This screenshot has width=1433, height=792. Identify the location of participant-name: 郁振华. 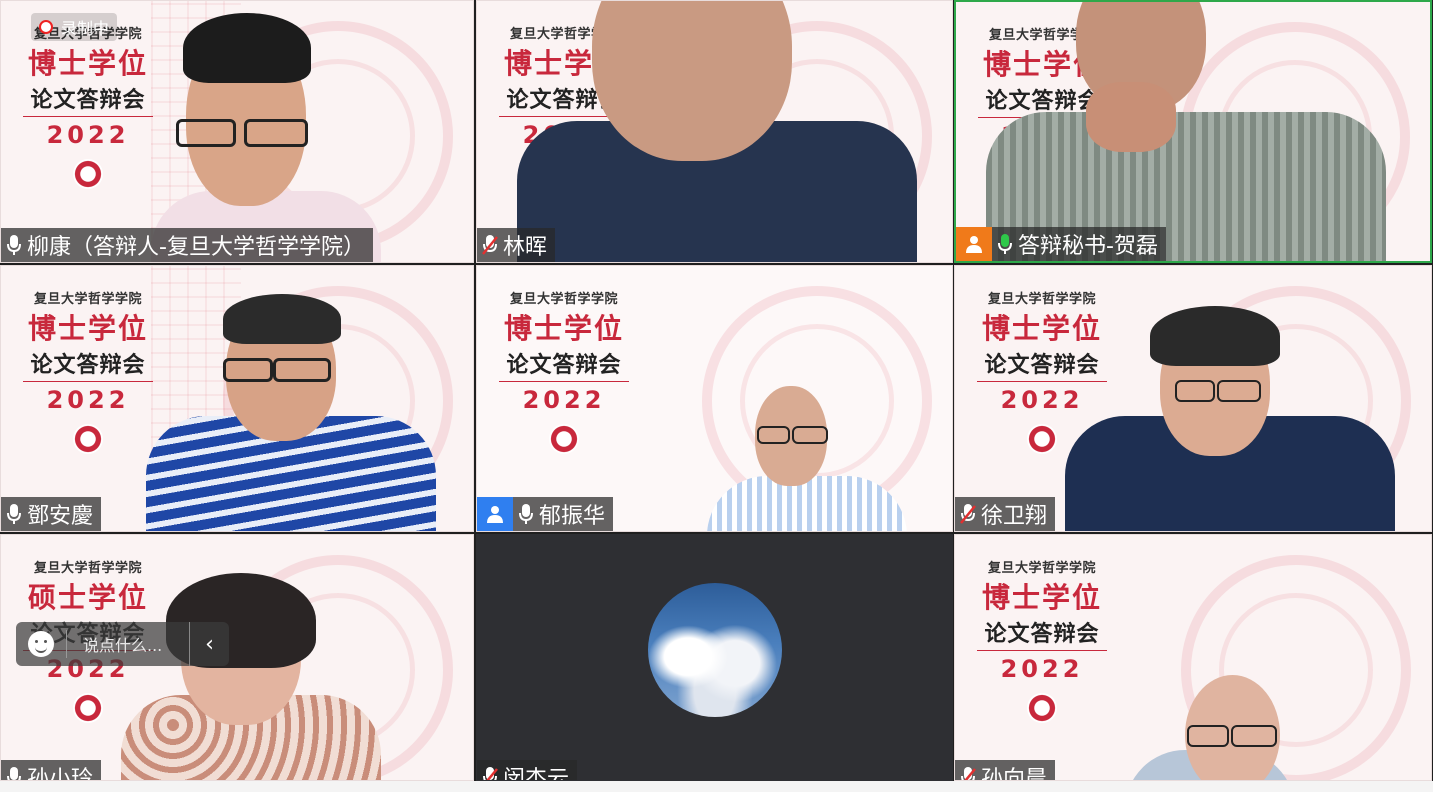
(572, 516).